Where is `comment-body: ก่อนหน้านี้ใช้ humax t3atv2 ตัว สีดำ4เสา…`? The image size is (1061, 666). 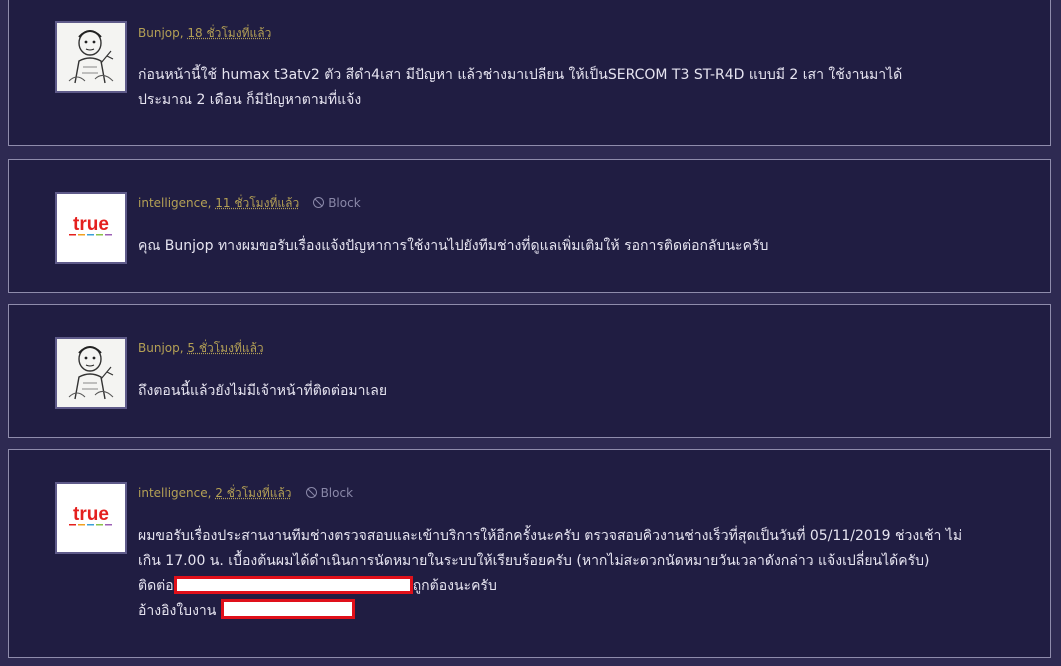
comment-body: ก่อนหน้านี้ใช้ humax t3atv2 ตัว สีดำ4เสา… is located at coordinates (585, 88).